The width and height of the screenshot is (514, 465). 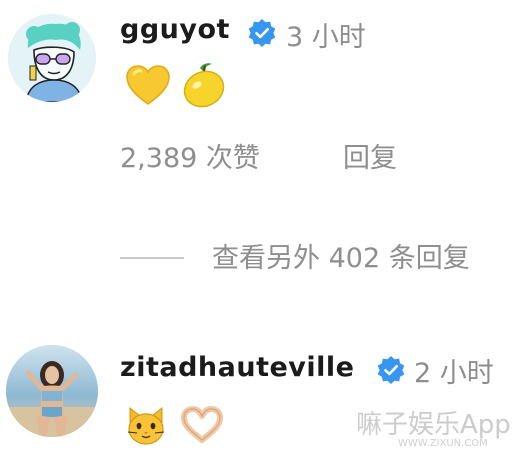 What do you see at coordinates (152, 258) in the screenshot?
I see `divider-line` at bounding box center [152, 258].